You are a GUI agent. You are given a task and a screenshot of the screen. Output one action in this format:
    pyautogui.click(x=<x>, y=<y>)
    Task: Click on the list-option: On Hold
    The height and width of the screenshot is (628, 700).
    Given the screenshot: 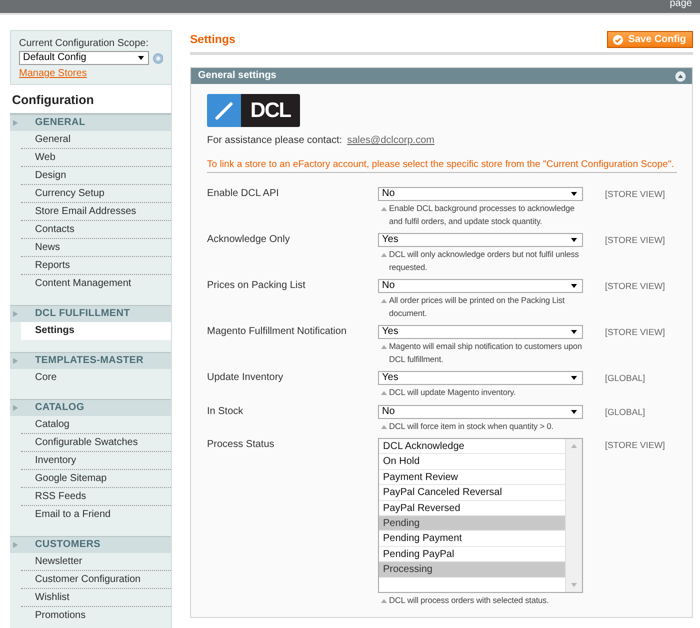 What is the action you would take?
    pyautogui.click(x=472, y=462)
    